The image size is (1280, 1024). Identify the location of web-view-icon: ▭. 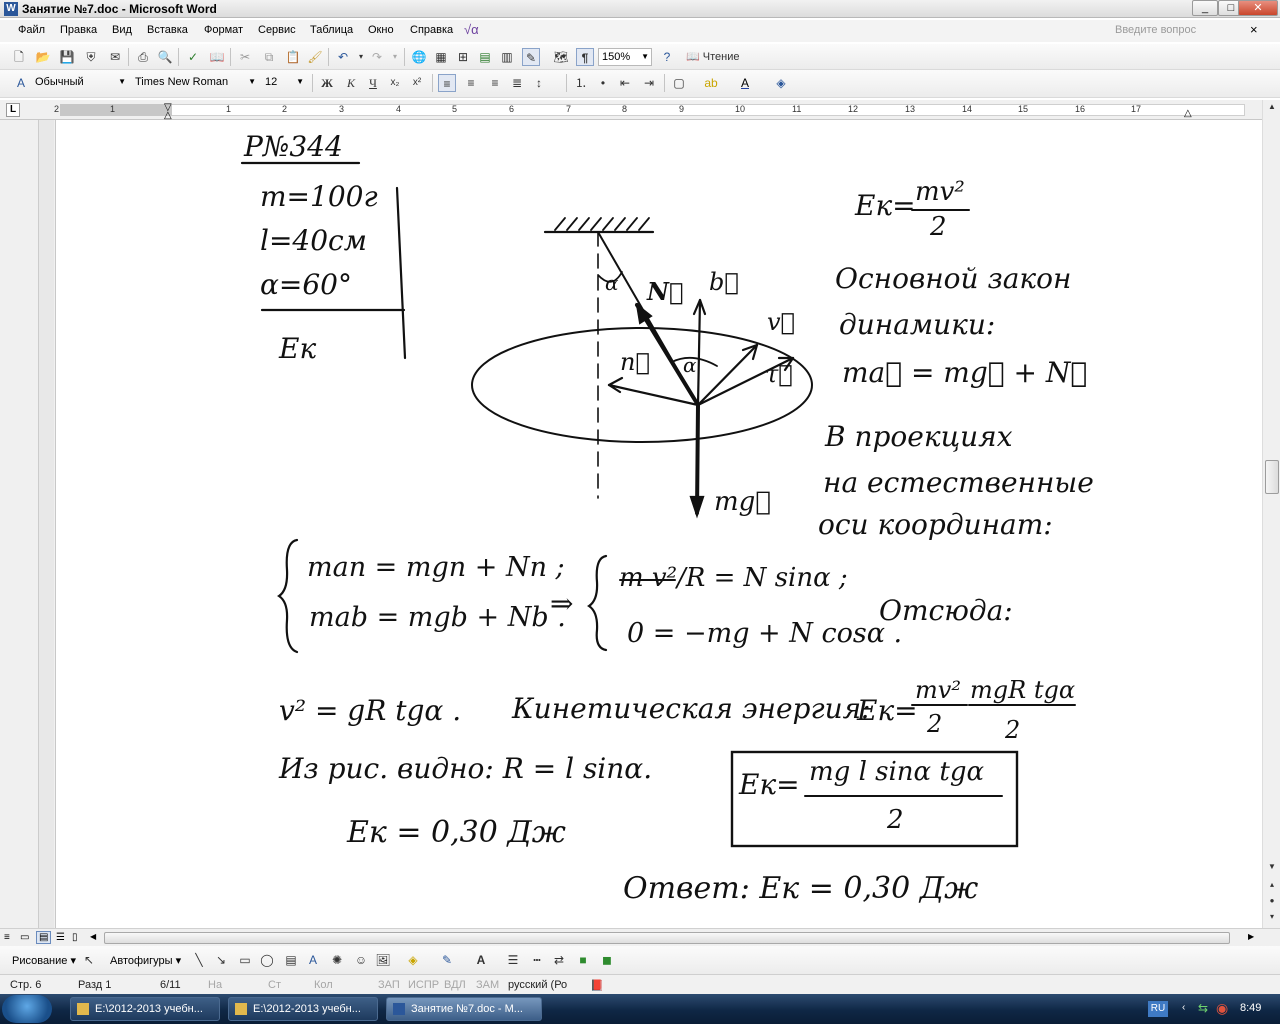
(24, 937).